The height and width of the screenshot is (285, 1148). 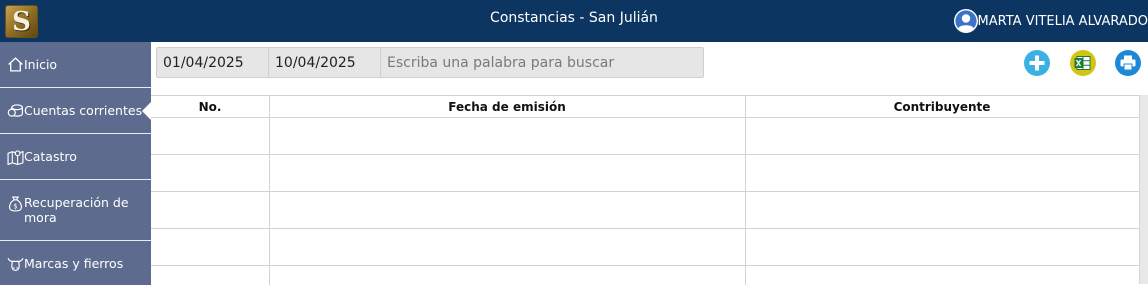 I want to click on export-excel-button, so click(x=1083, y=63).